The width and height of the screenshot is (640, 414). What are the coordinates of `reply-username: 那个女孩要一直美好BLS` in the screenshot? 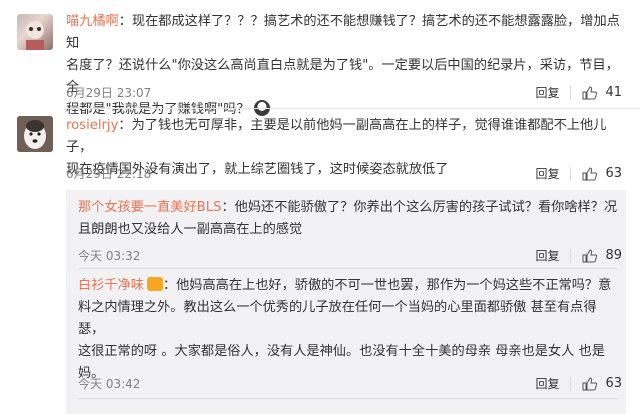 It's located at (149, 207).